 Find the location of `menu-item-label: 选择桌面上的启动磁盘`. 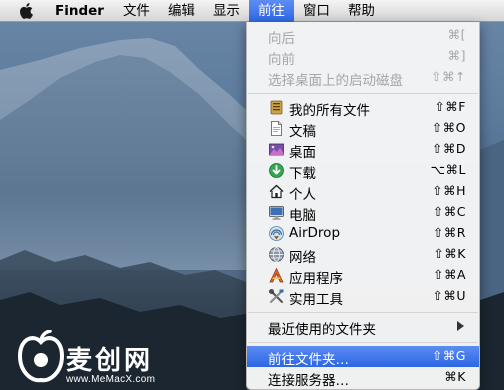

menu-item-label: 选择桌面上的启动磁盘 is located at coordinates (335, 81).